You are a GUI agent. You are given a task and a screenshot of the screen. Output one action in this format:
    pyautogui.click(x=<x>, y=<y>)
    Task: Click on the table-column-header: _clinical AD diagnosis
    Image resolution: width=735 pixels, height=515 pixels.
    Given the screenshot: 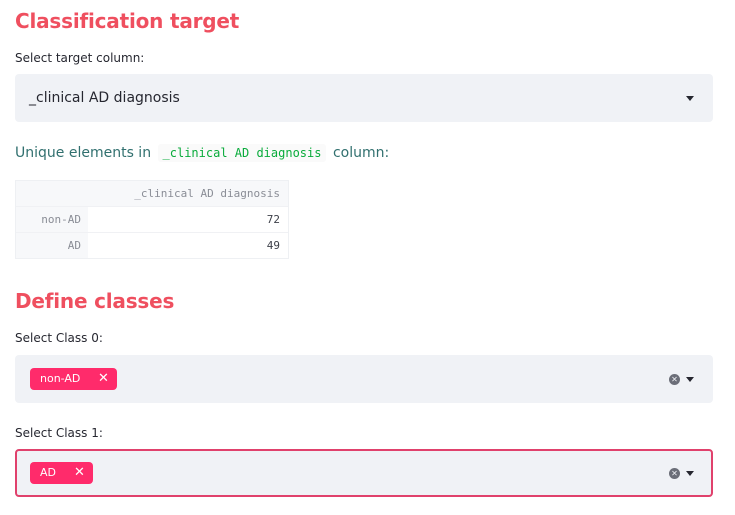 What is the action you would take?
    pyautogui.click(x=188, y=193)
    